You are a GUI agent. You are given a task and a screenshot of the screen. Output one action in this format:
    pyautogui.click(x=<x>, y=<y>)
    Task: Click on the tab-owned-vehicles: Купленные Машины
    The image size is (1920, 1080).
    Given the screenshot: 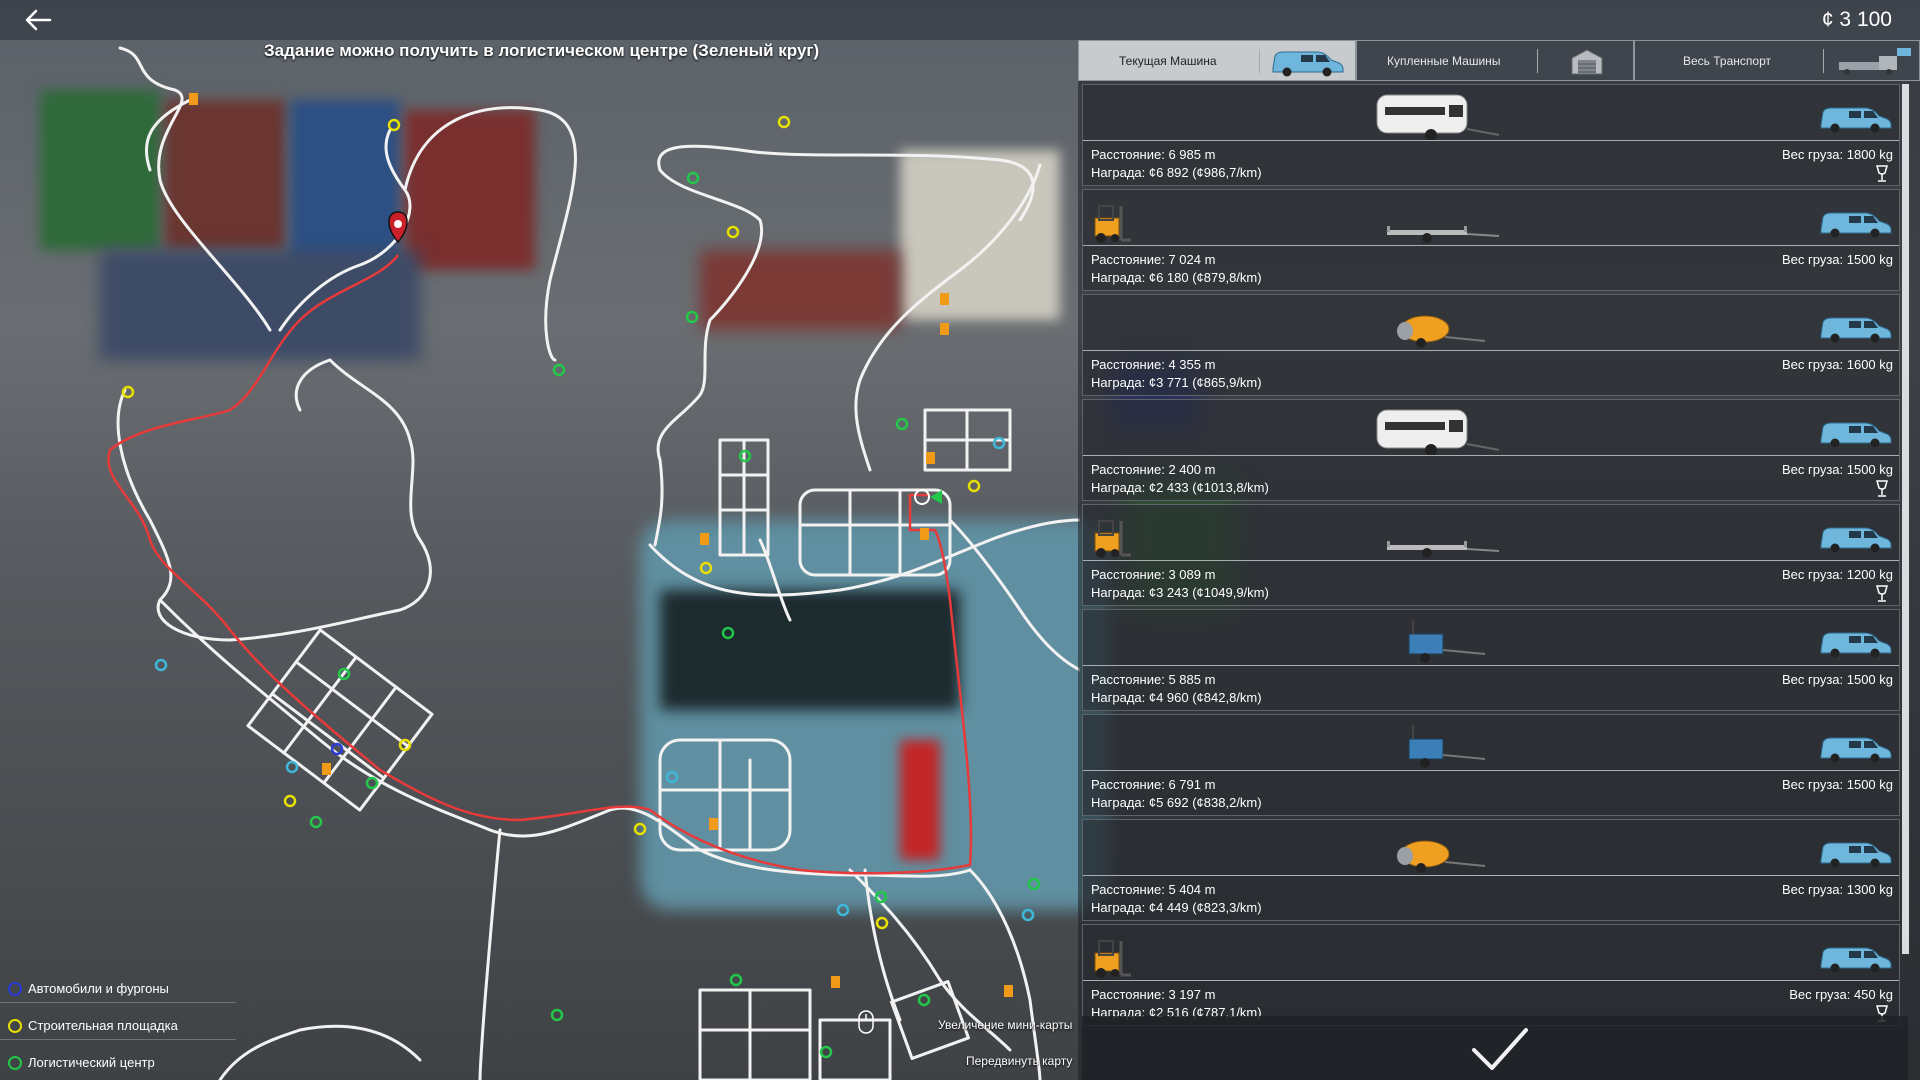 What is the action you would take?
    pyautogui.click(x=1495, y=60)
    